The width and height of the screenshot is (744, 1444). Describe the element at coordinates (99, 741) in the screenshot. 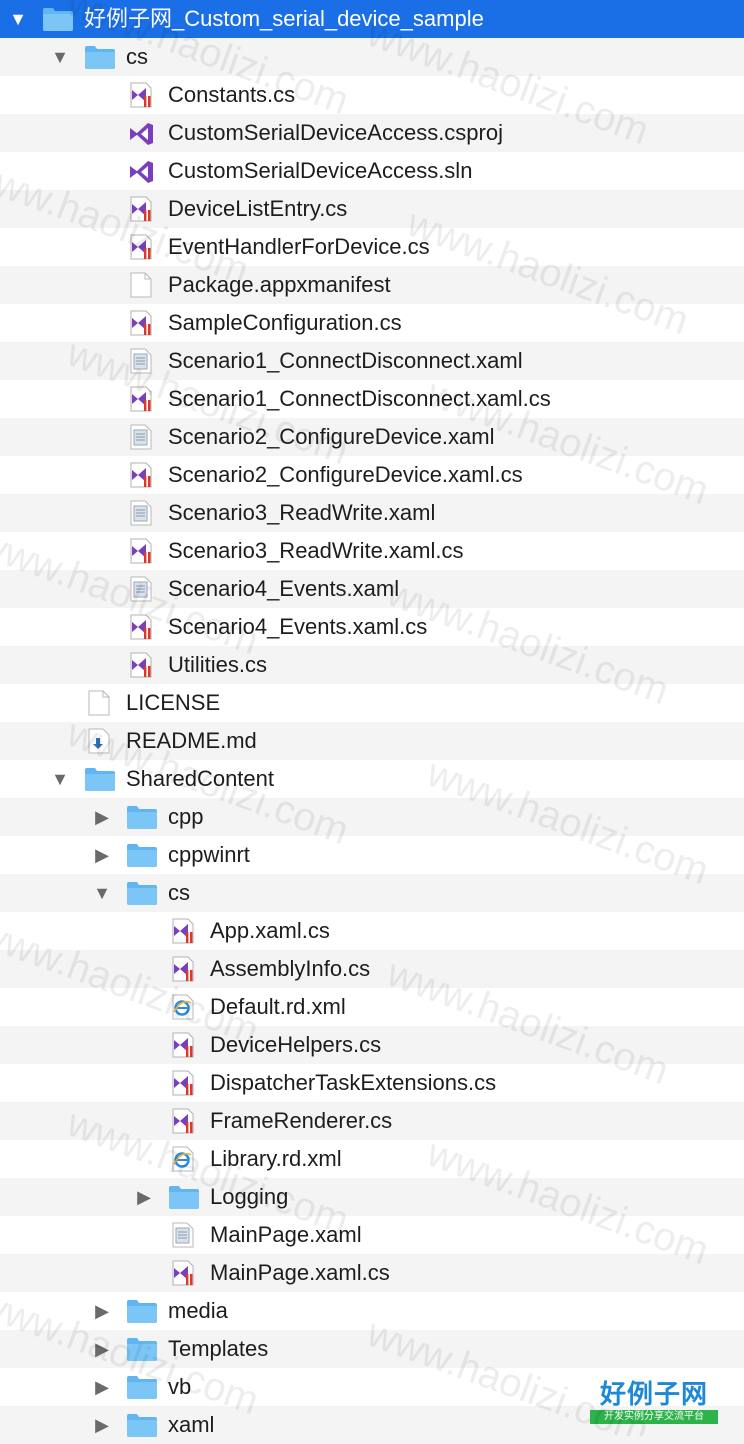

I see `markdown-file-icon` at that location.